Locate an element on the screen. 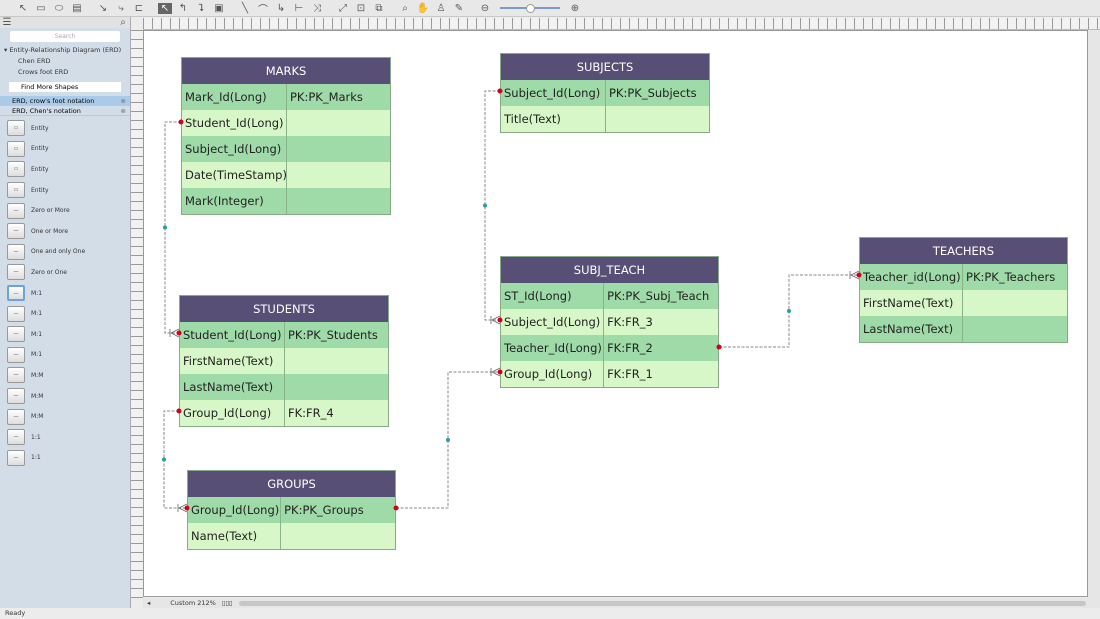 Image resolution: width=1100 pixels, height=619 pixels. bezier-icon: ⊢ is located at coordinates (299, 8).